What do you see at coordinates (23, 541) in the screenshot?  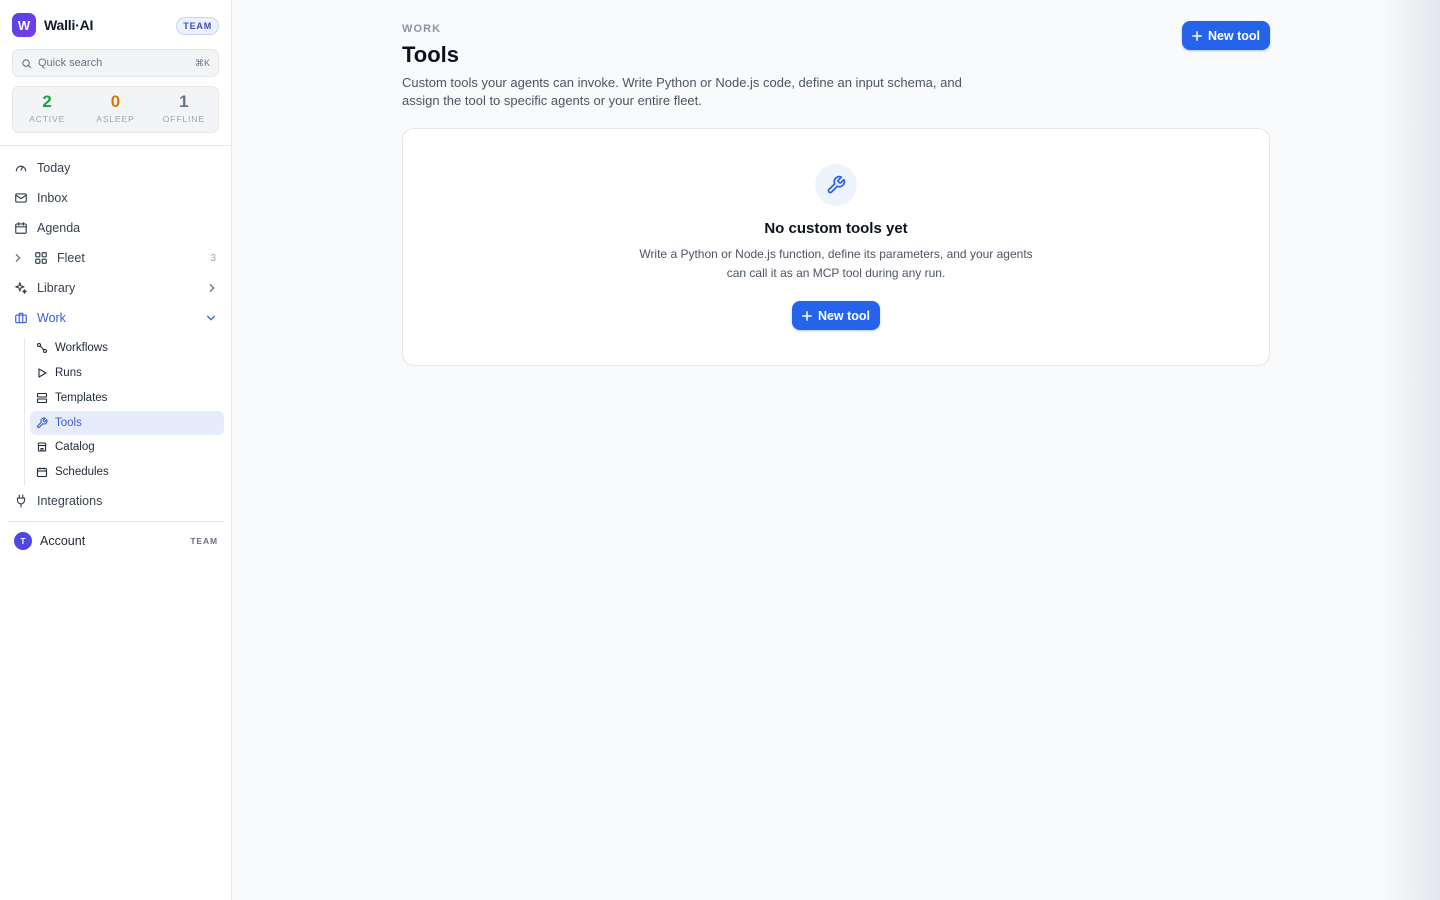 I see `avatar: T` at bounding box center [23, 541].